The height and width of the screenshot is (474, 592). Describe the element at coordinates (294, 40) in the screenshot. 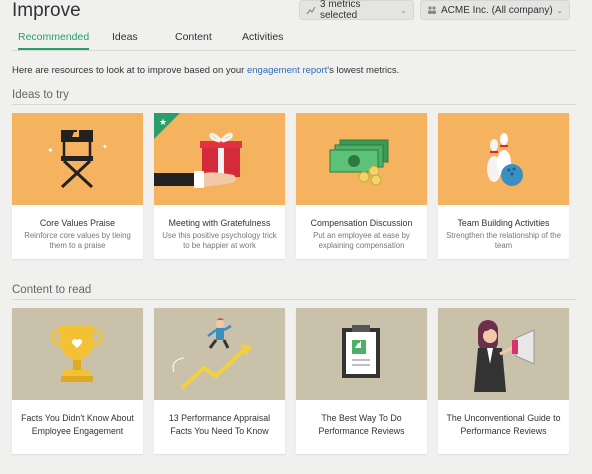

I see `tab-bar: Recommended Ideas Content Activities` at that location.